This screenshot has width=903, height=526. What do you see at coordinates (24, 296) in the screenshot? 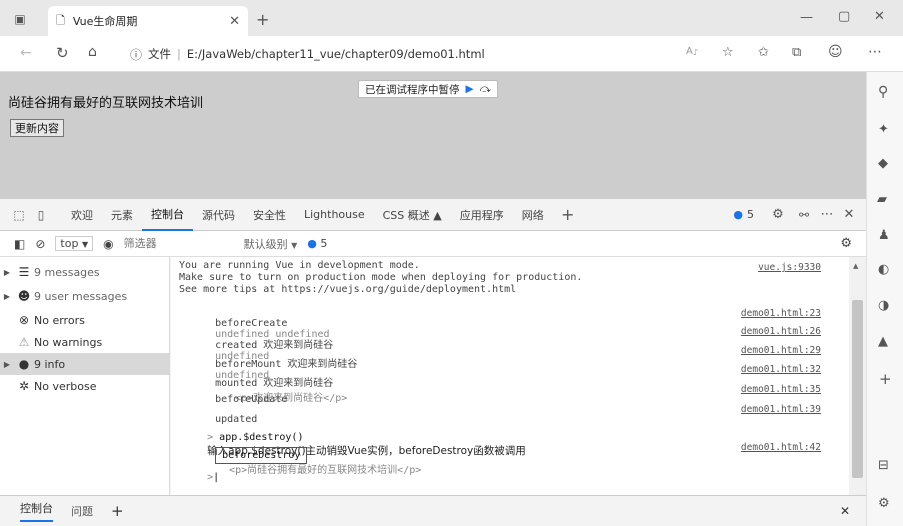
I see `user-icon: ☻` at bounding box center [24, 296].